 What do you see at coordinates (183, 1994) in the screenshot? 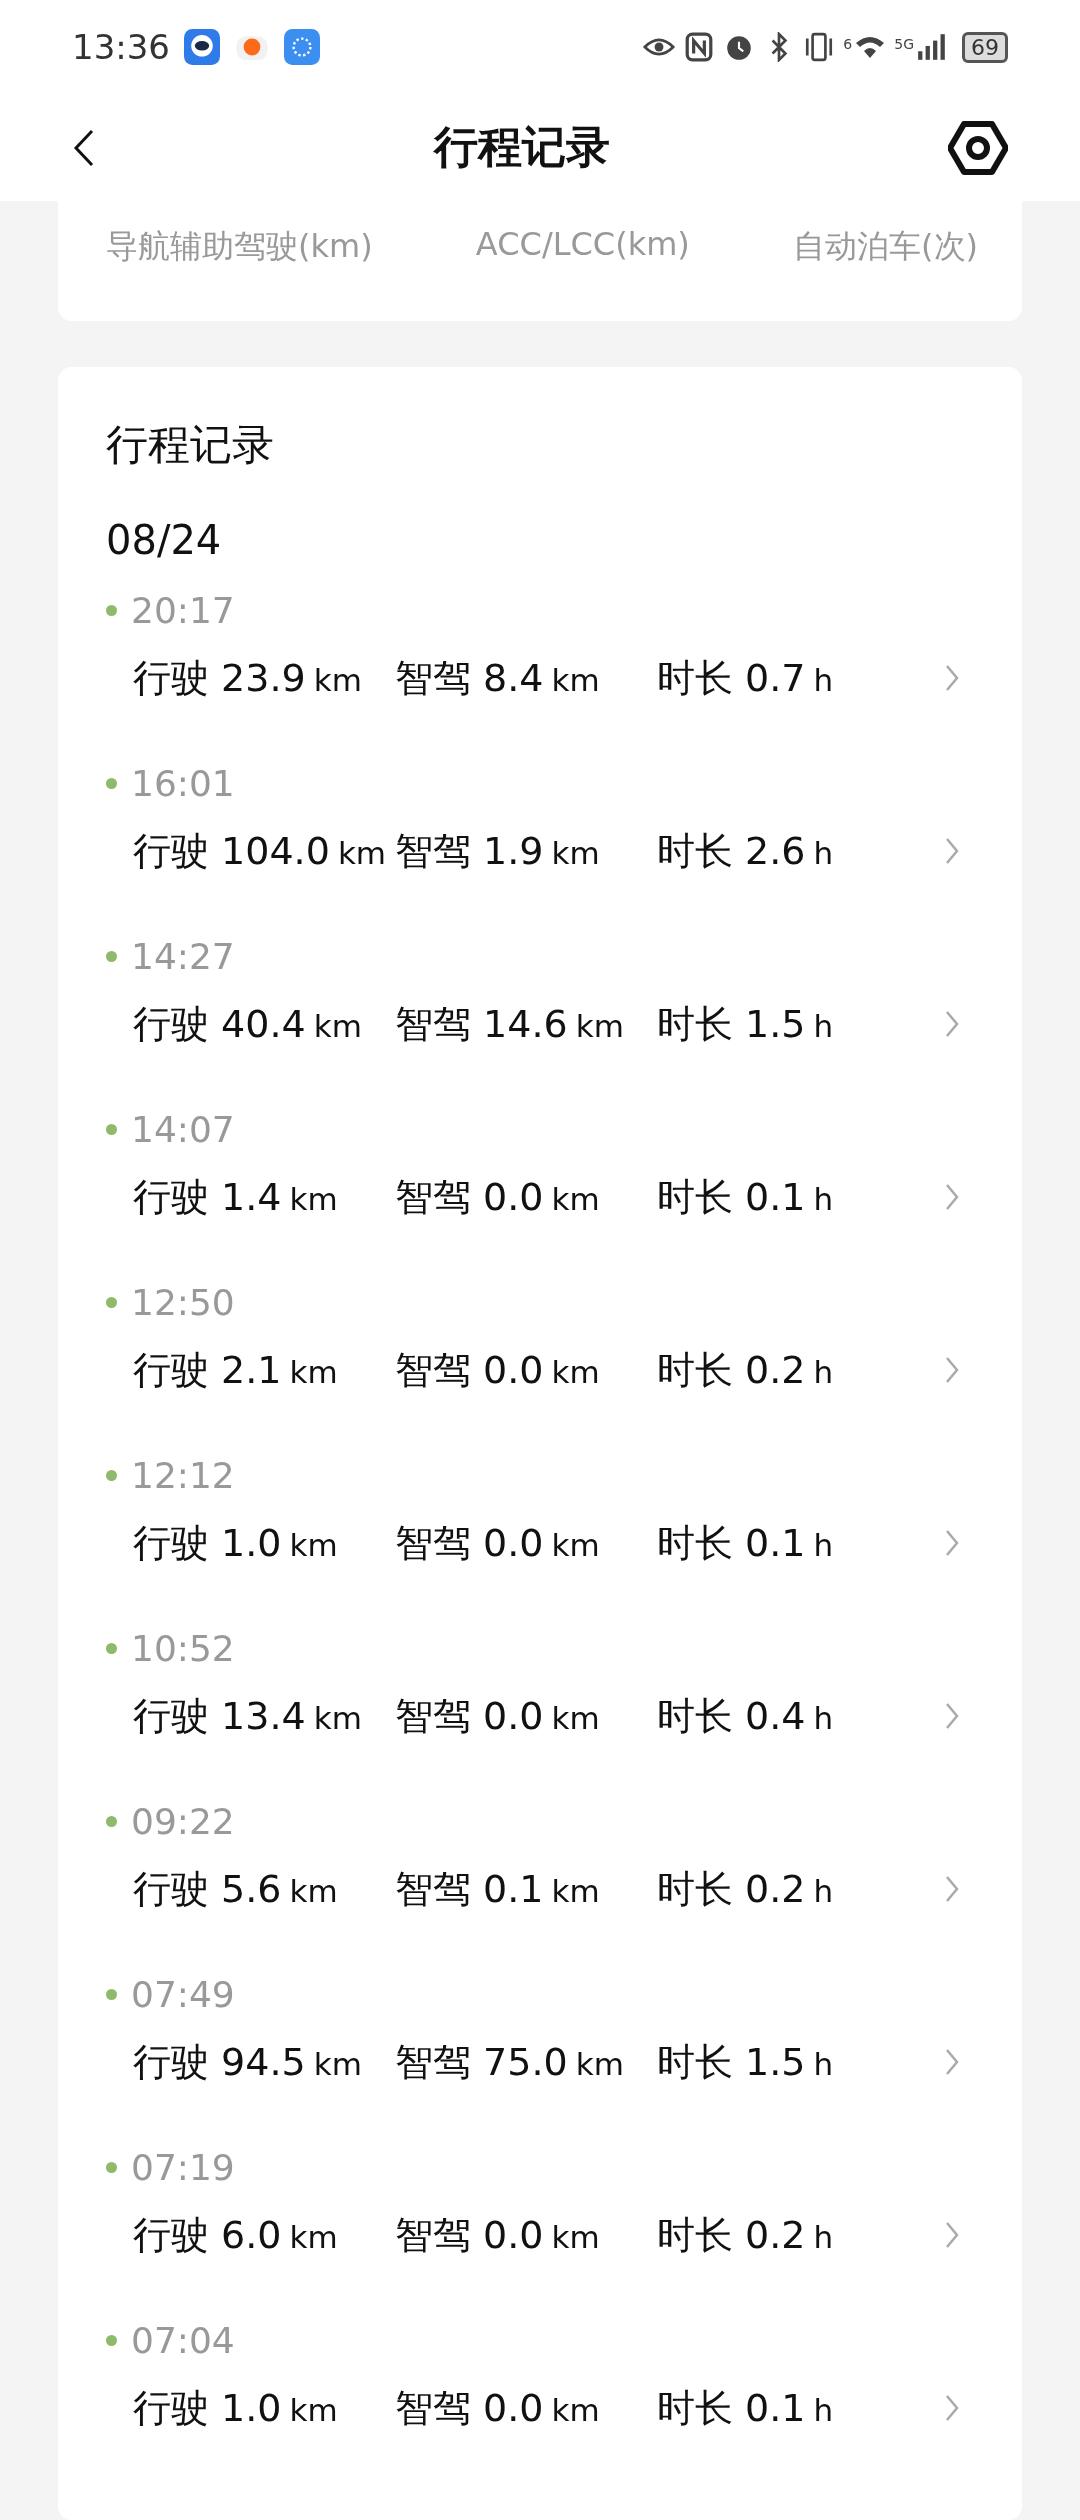
I see `trip-time: 07:49` at bounding box center [183, 1994].